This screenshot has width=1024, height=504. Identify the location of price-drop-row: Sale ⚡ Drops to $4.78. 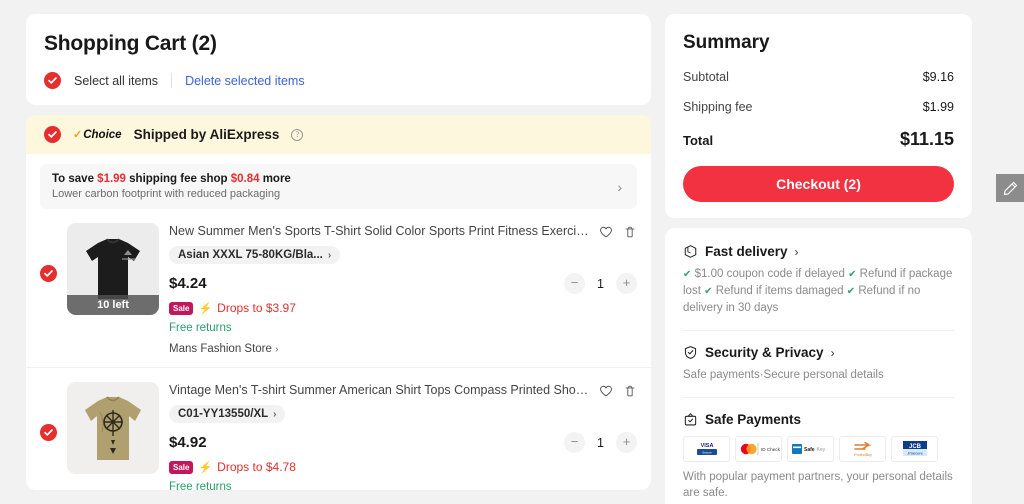
(403, 467).